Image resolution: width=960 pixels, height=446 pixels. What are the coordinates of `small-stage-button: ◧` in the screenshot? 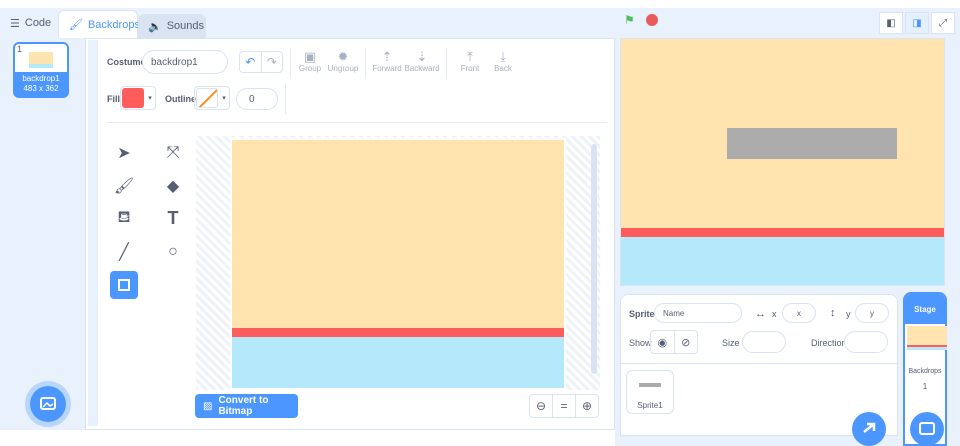 It's located at (891, 23).